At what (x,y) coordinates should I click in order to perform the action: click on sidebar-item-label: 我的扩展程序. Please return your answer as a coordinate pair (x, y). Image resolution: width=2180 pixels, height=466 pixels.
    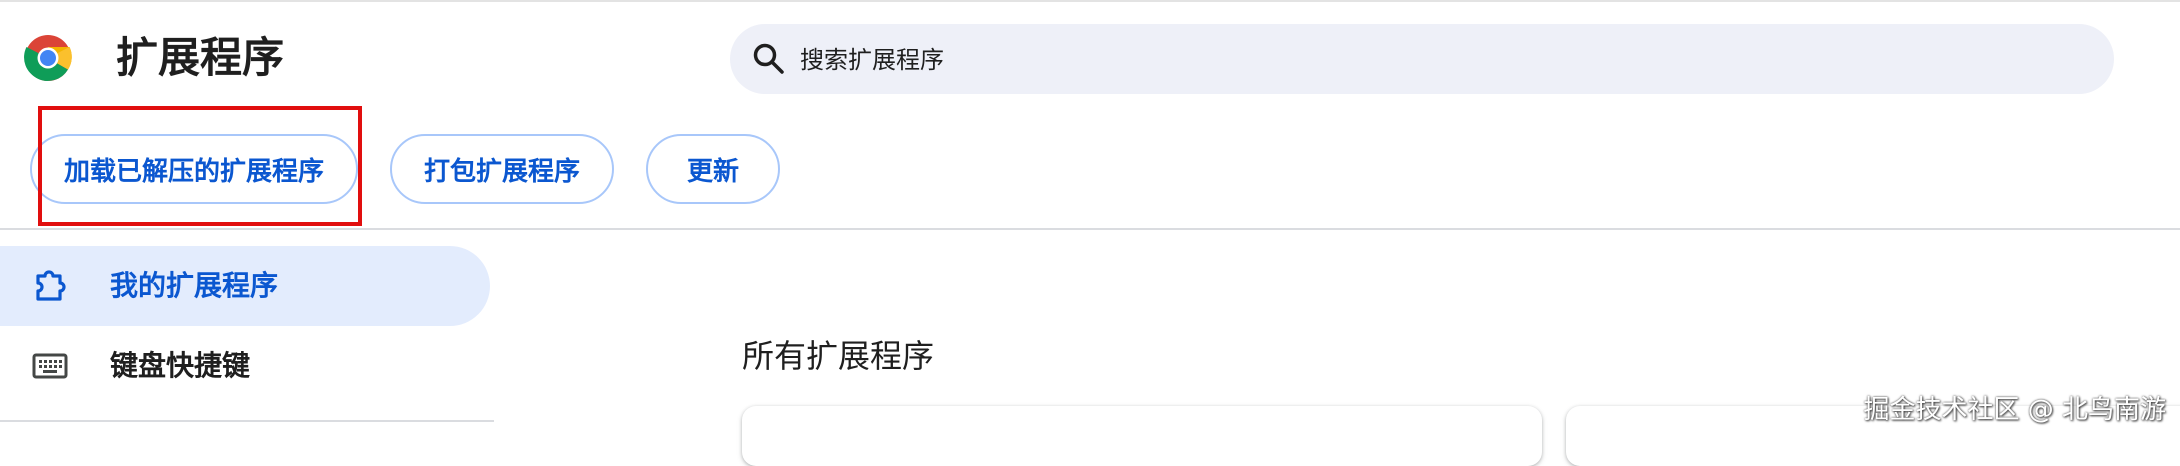
    Looking at the image, I should click on (194, 285).